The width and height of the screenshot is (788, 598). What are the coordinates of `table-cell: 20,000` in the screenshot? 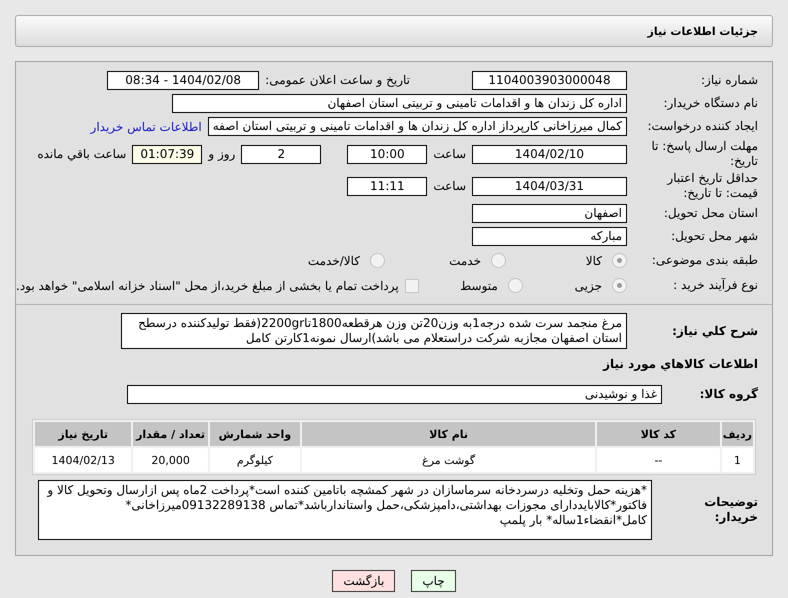 It's located at (170, 460).